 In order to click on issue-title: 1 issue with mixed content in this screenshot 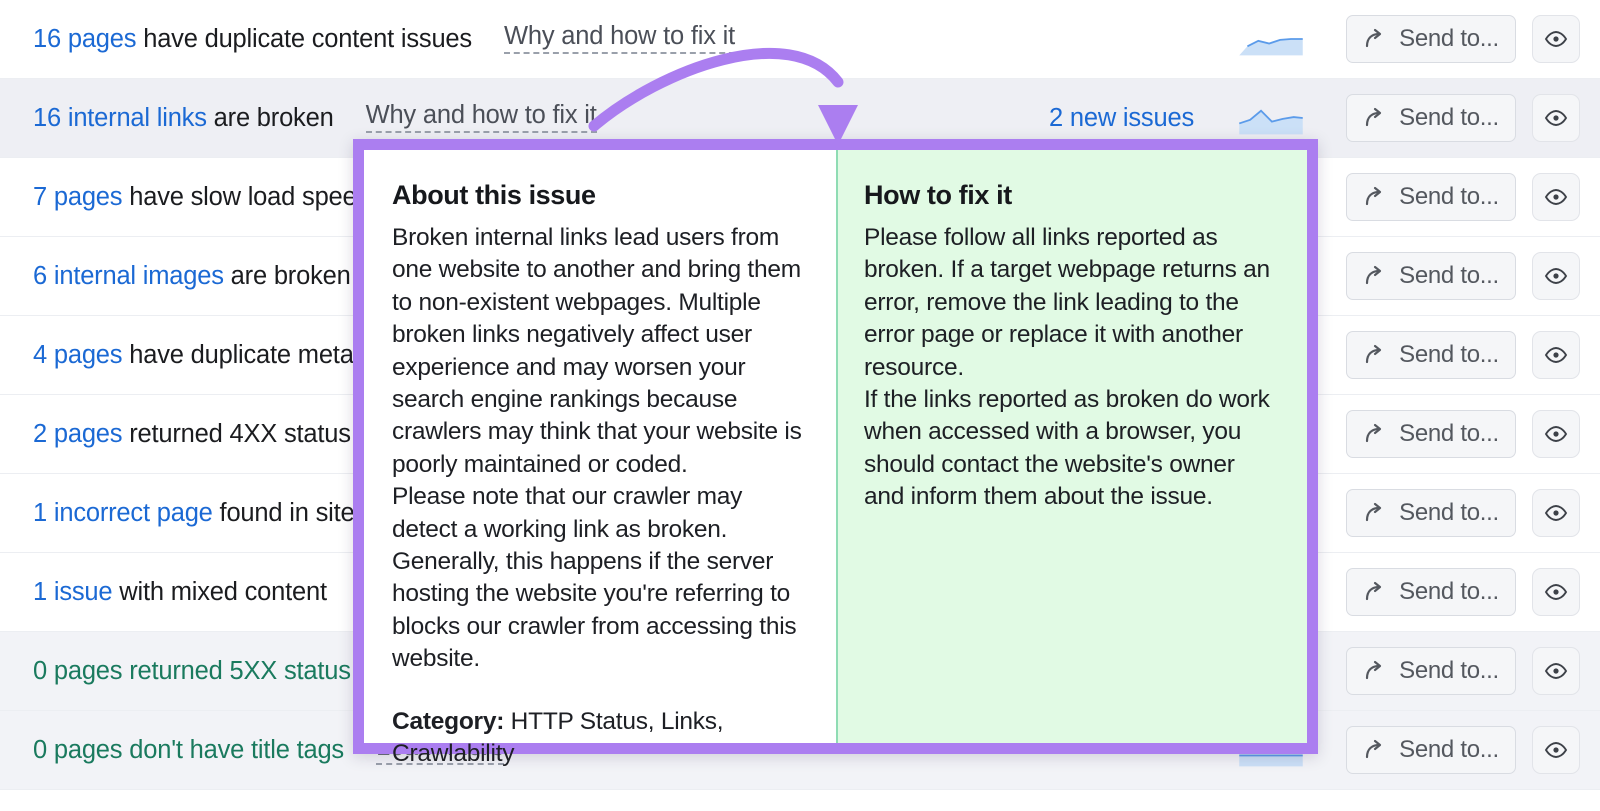, I will do `click(180, 592)`.